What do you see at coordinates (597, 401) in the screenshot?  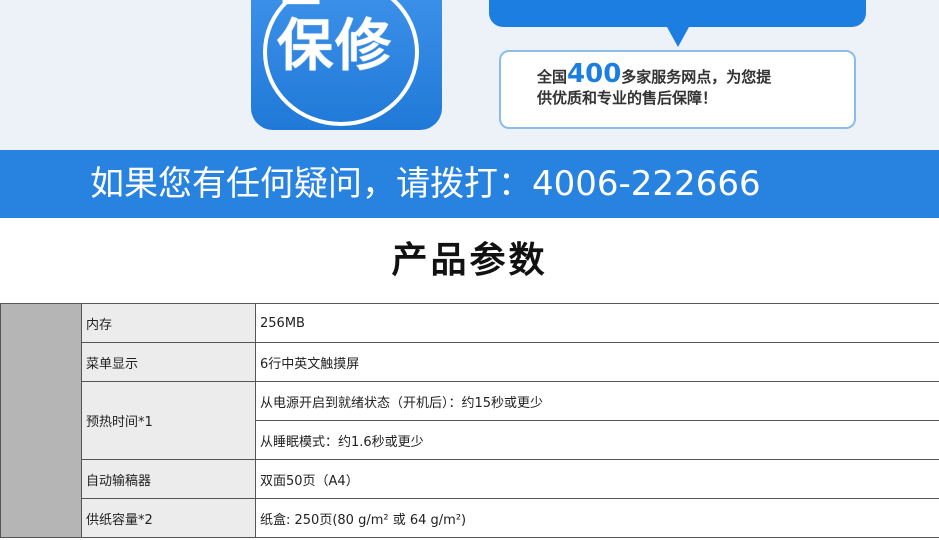 I see `spec-value: 从电源开启到就绪状态（开机后）：约15秒或更少` at bounding box center [597, 401].